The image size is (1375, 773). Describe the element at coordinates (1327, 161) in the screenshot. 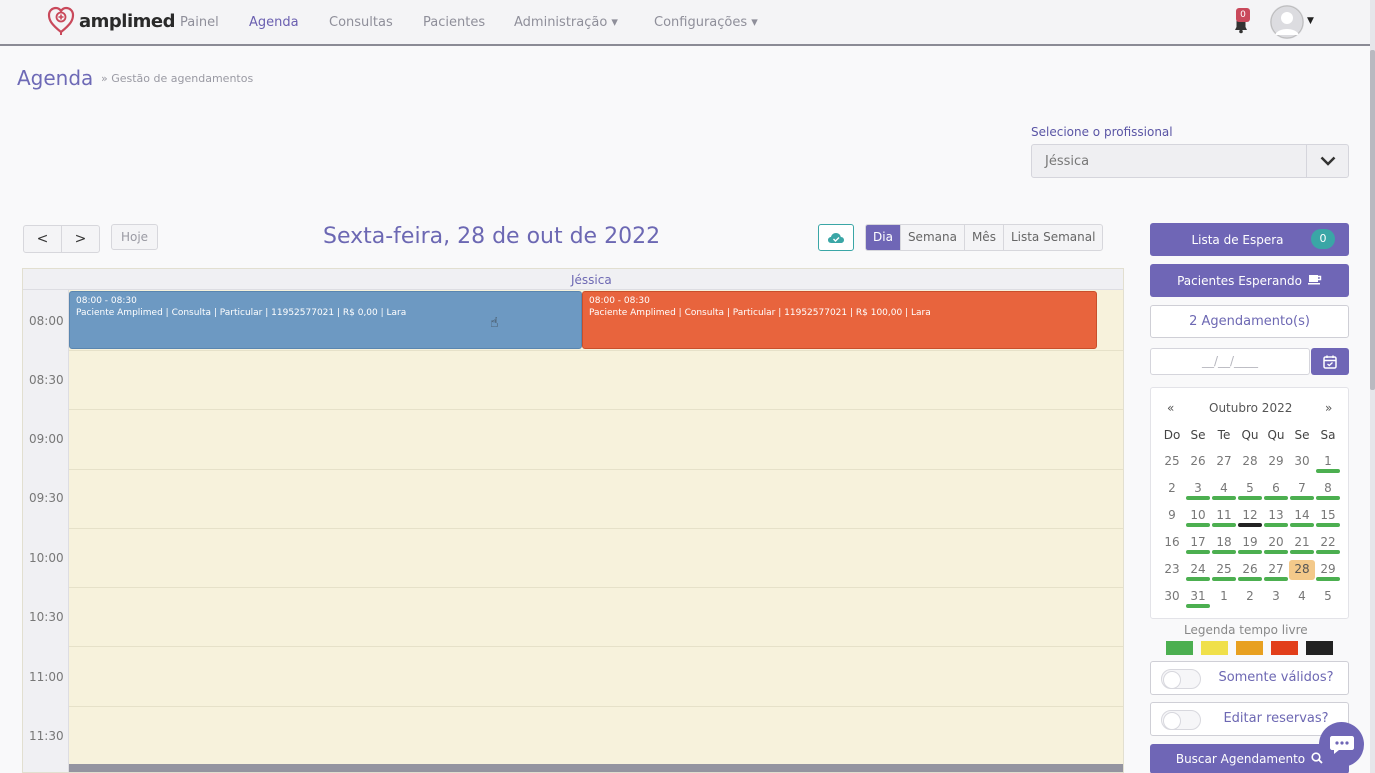

I see `chevron-down-icon` at that location.